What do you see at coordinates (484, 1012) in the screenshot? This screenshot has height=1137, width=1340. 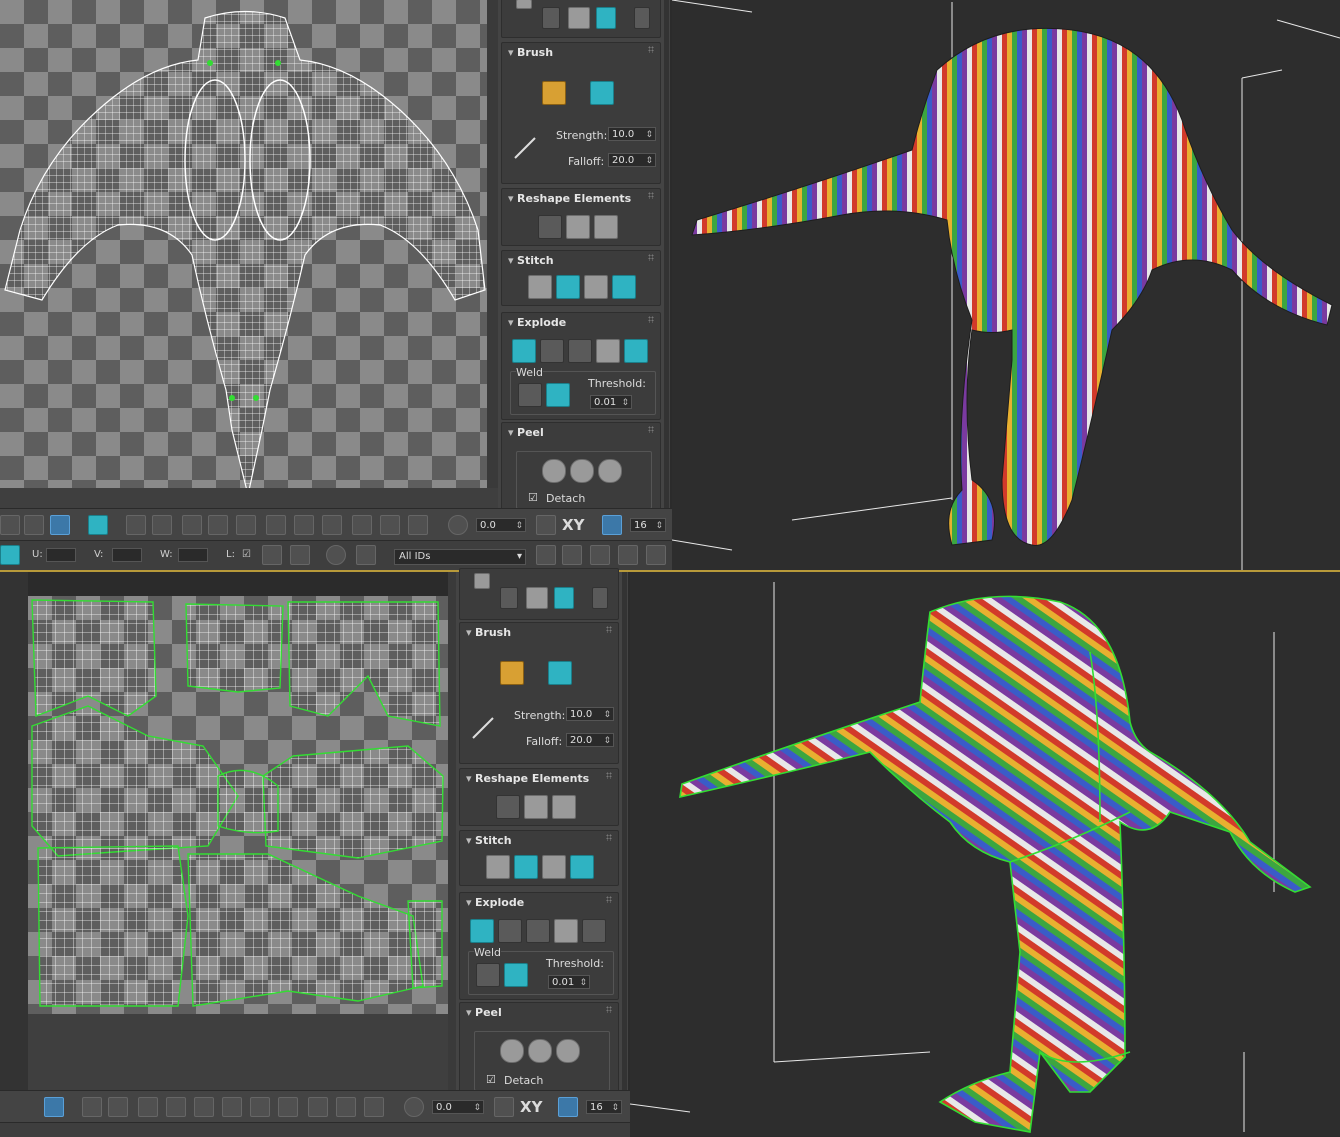 I see `peel-rollout-title: Peel` at bounding box center [484, 1012].